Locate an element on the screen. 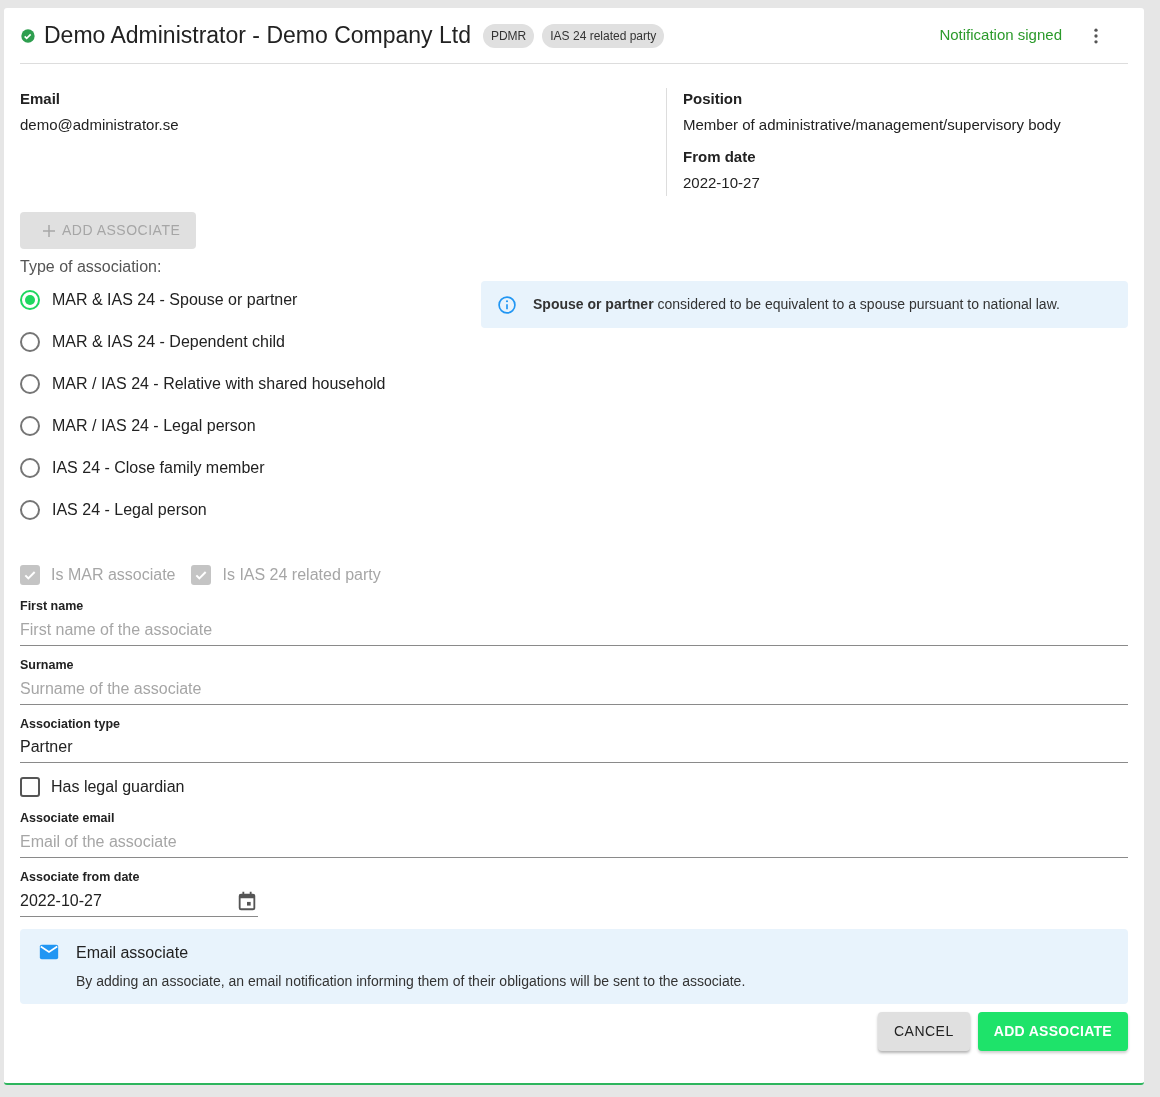  field-label: From date is located at coordinates (720, 157).